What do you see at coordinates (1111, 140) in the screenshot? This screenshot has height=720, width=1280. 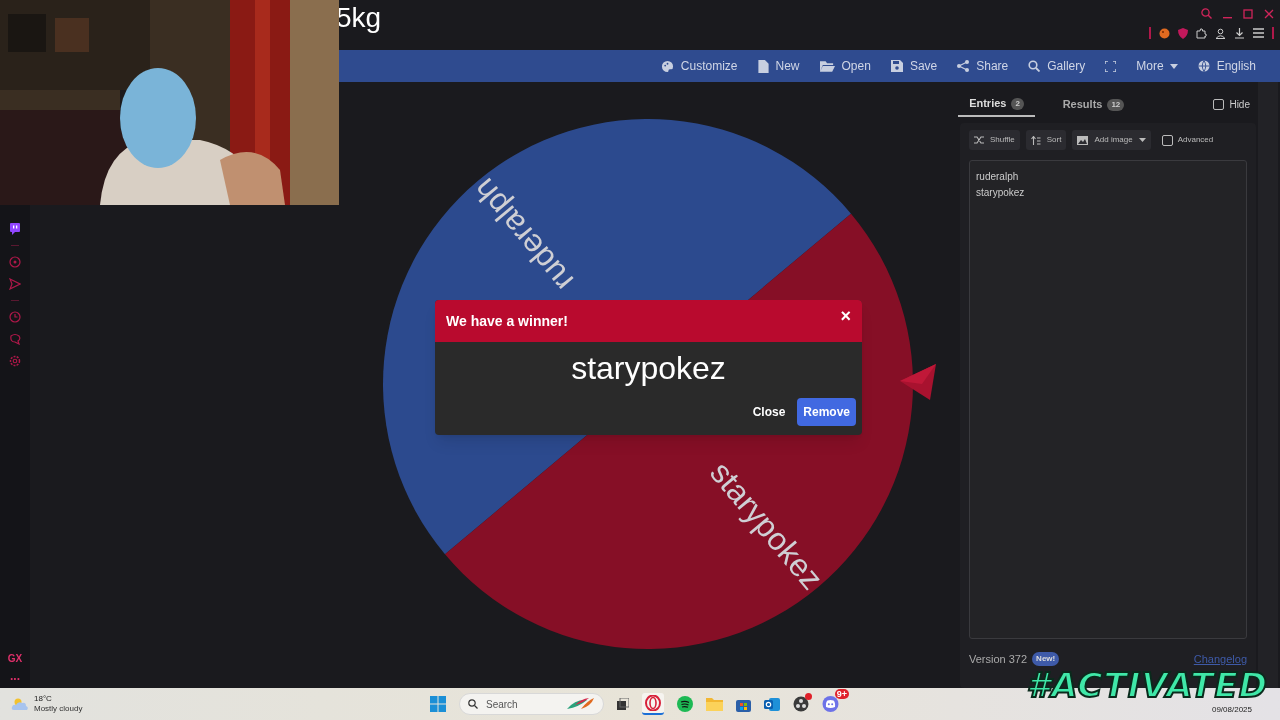 I see `add-image-button: Add image` at bounding box center [1111, 140].